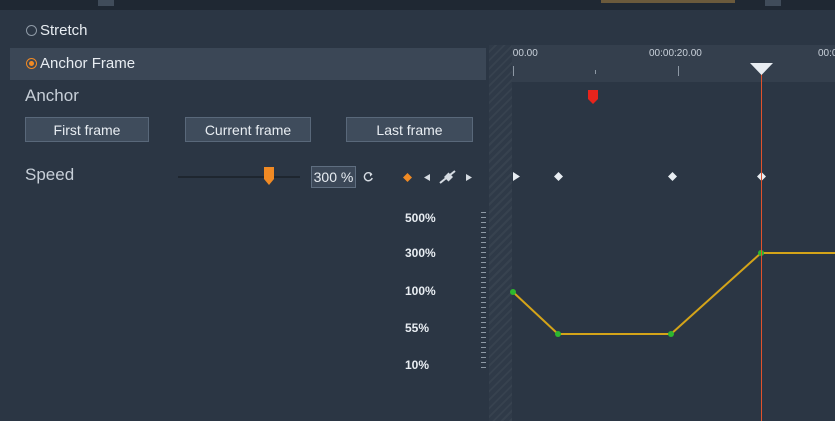  I want to click on playhead-line, so click(761, 243).